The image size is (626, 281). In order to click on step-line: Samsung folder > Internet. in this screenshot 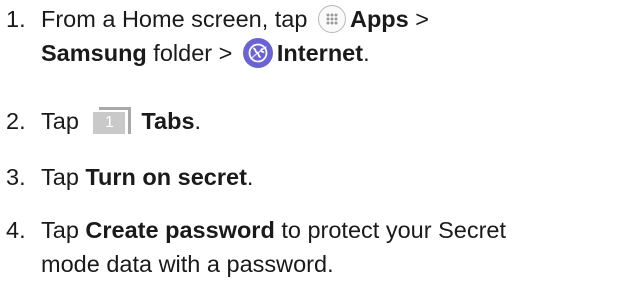, I will do `click(333, 53)`.